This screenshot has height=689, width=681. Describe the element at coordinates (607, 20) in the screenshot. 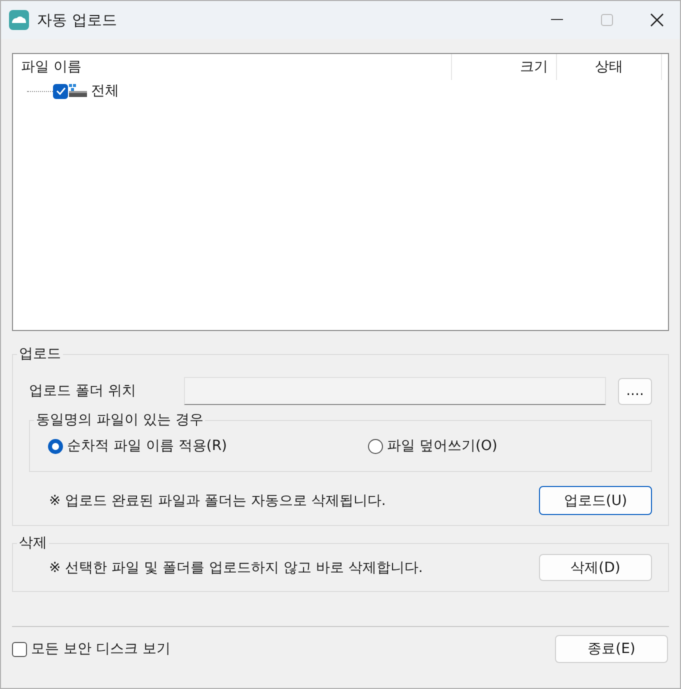

I see `maximize-icon` at that location.